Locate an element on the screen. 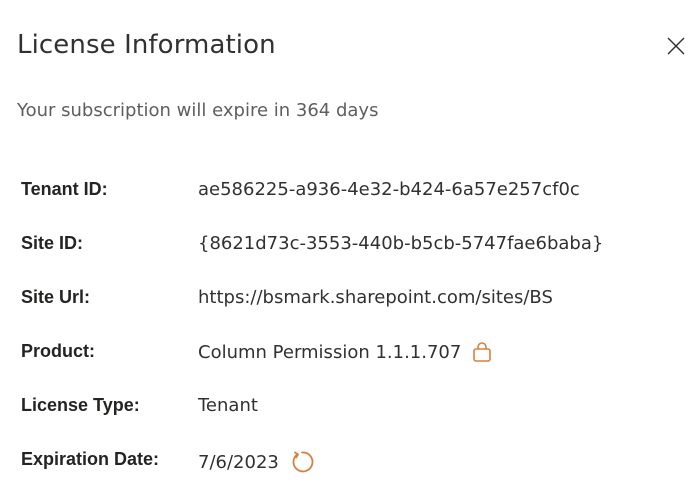 This screenshot has height=489, width=698. site-url-text: https://bsmark.sharepoint.com/sites/BS is located at coordinates (375, 297).